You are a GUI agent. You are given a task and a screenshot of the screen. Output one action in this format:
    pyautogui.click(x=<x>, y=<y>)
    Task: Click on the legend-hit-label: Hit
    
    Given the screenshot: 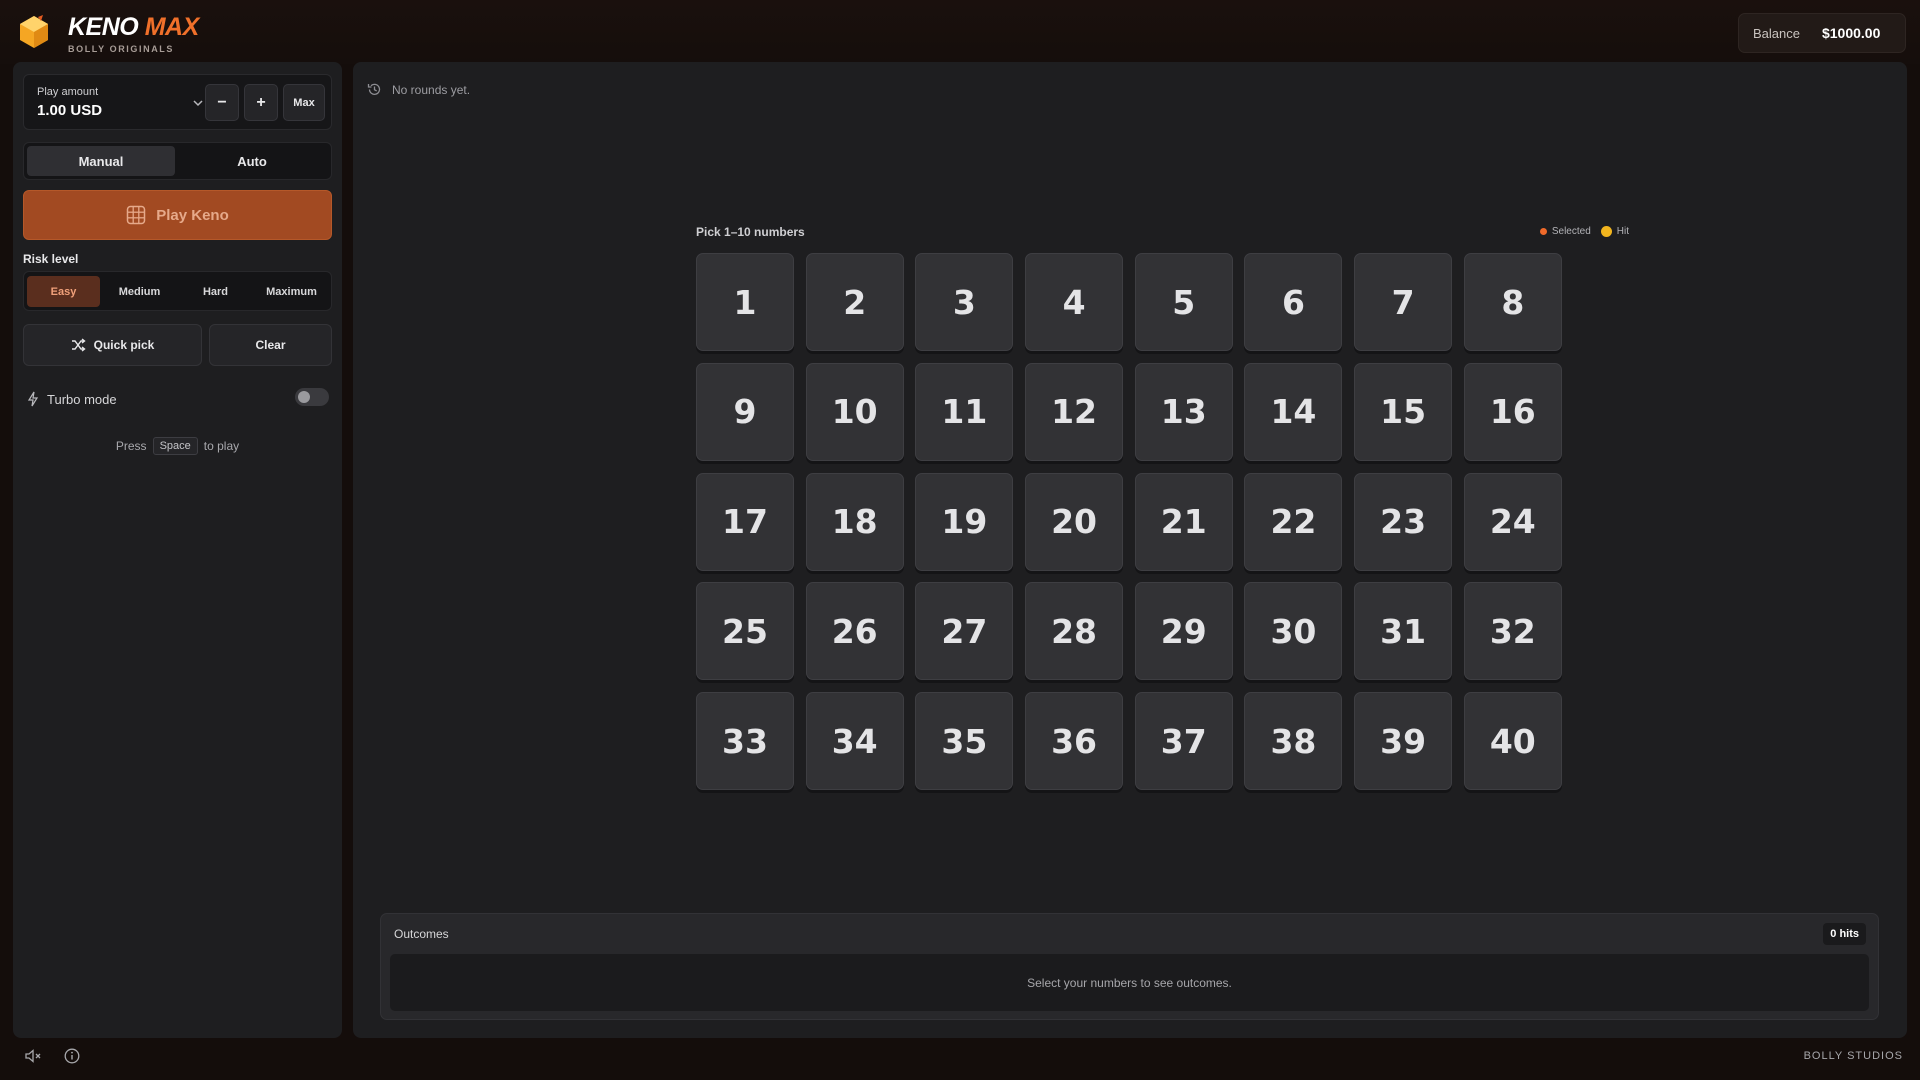 What is the action you would take?
    pyautogui.click(x=1622, y=231)
    